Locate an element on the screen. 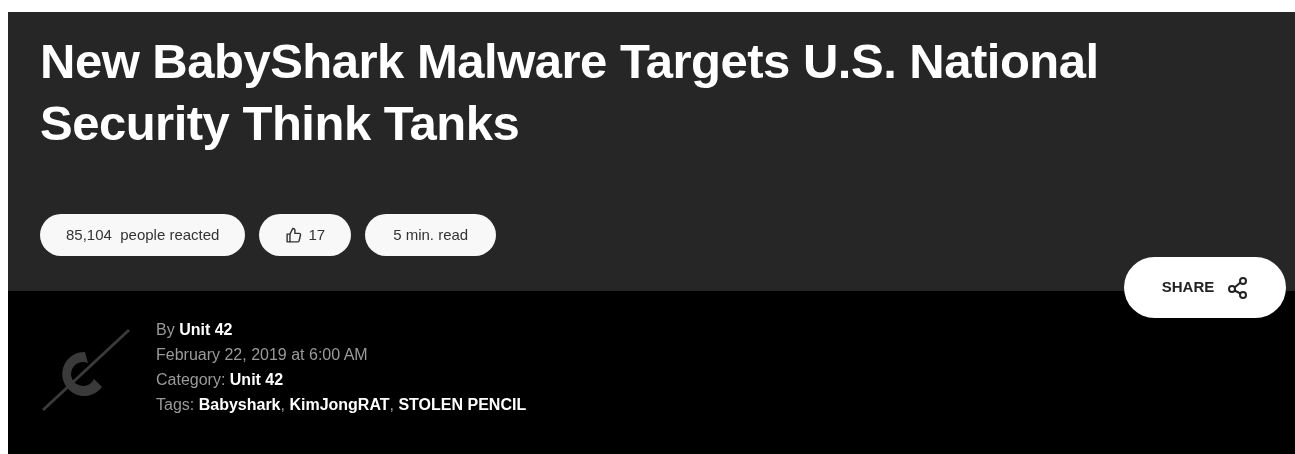 The width and height of the screenshot is (1295, 454). share-icon is located at coordinates (1238, 287).